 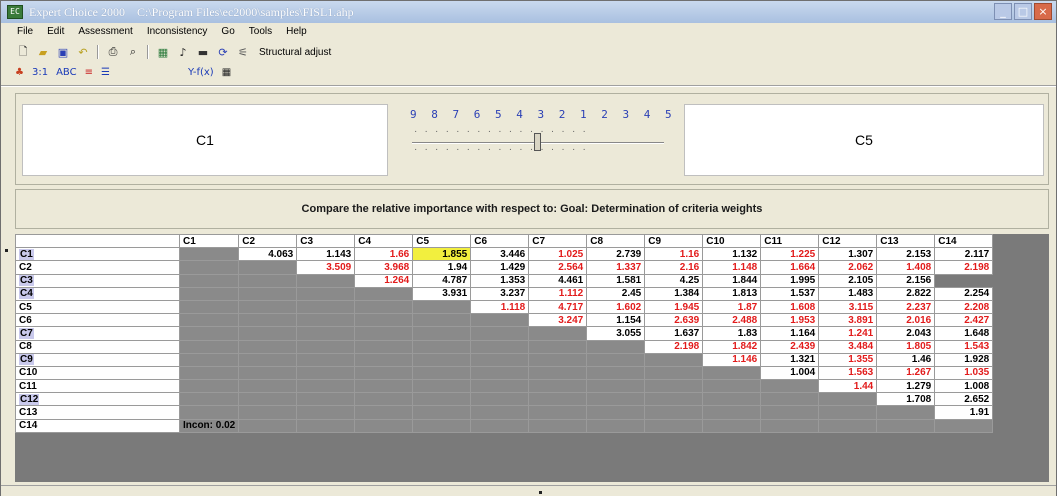 I want to click on column-header-c7: C7, so click(x=558, y=241).